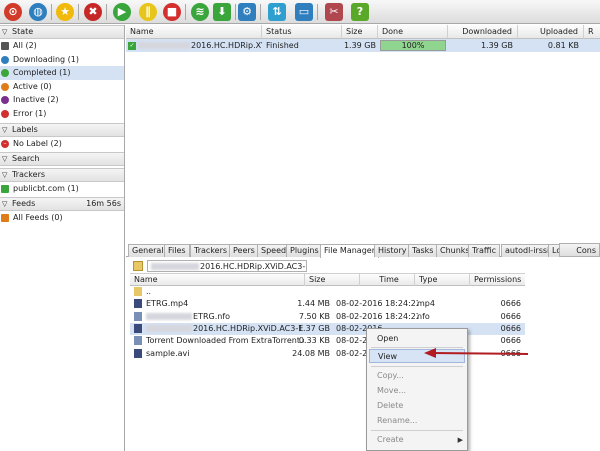 The width and height of the screenshot is (600, 451). Describe the element at coordinates (387, 280) in the screenshot. I see `column-header-time: Time` at that location.